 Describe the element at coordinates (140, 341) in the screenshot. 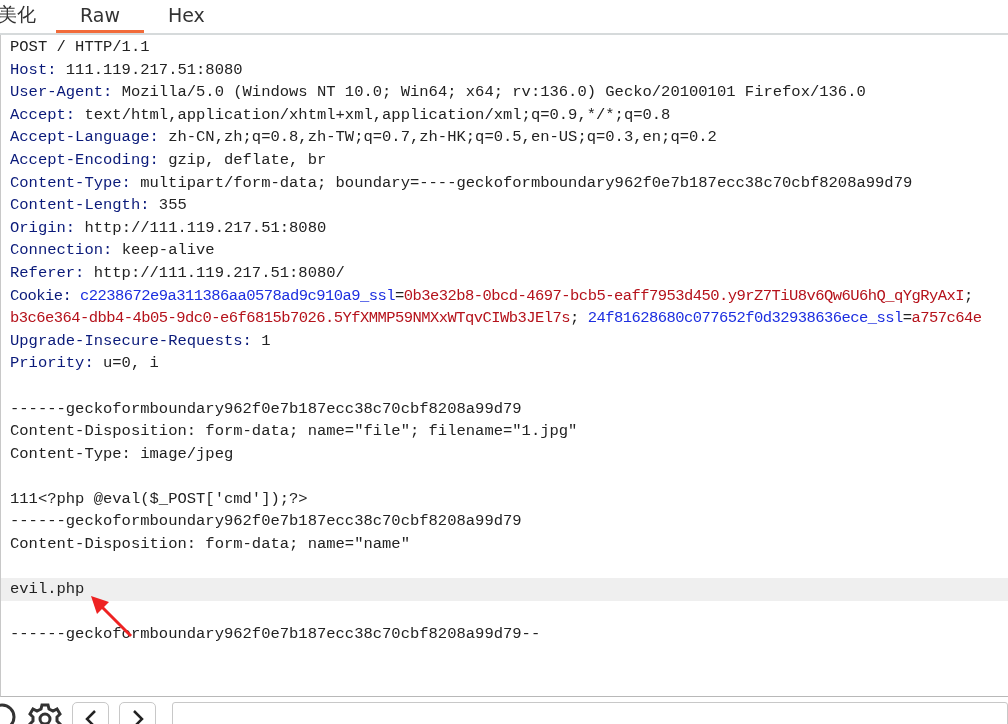

I see `code-line: Upgrade-Insecure-Requests: 1` at that location.